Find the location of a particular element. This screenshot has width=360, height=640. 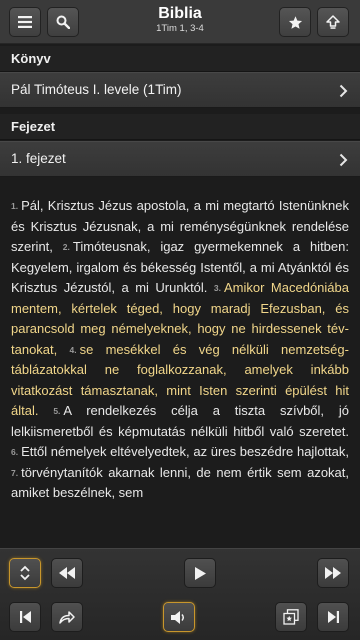

share-button is located at coordinates (67, 617).